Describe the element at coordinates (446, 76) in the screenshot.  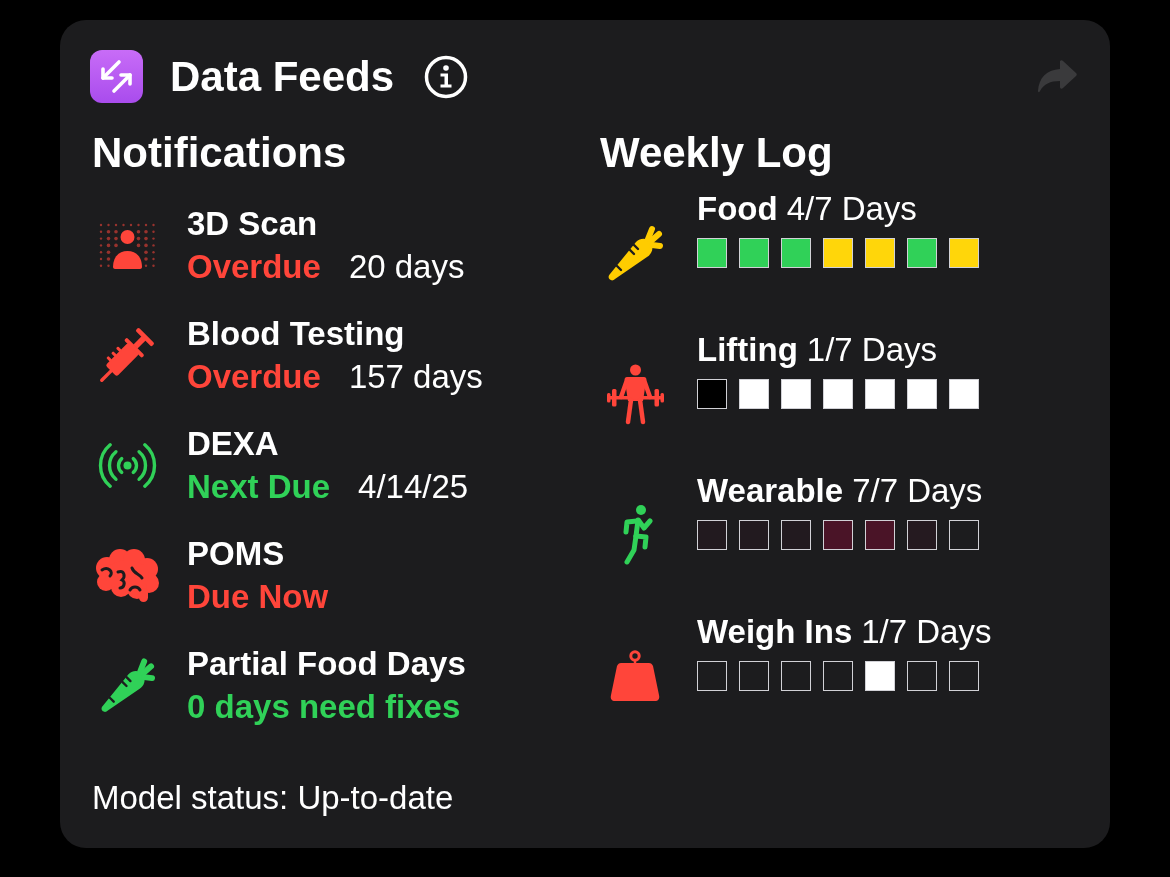
I see `info-icon` at that location.